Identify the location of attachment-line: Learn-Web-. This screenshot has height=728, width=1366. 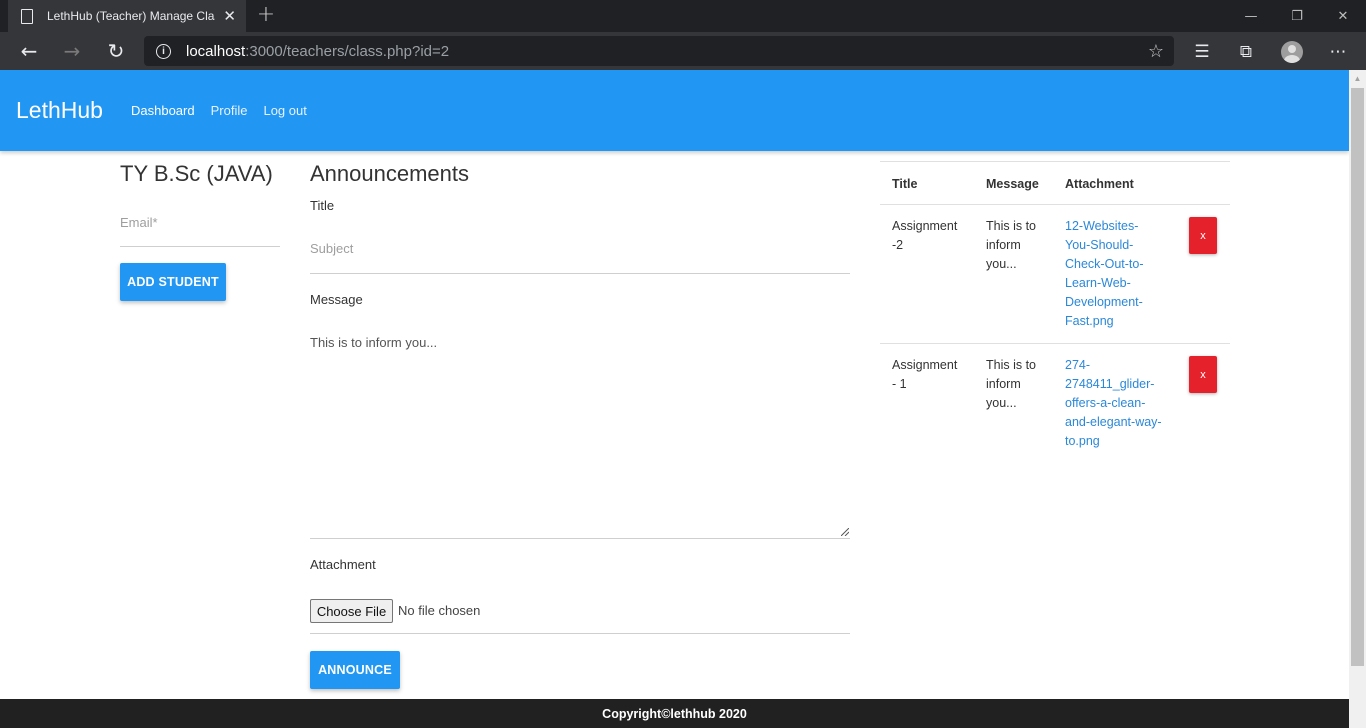
(1098, 283).